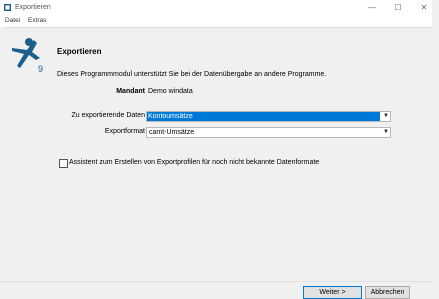  What do you see at coordinates (219, 21) in the screenshot?
I see `menu-bar: Datei Extras` at bounding box center [219, 21].